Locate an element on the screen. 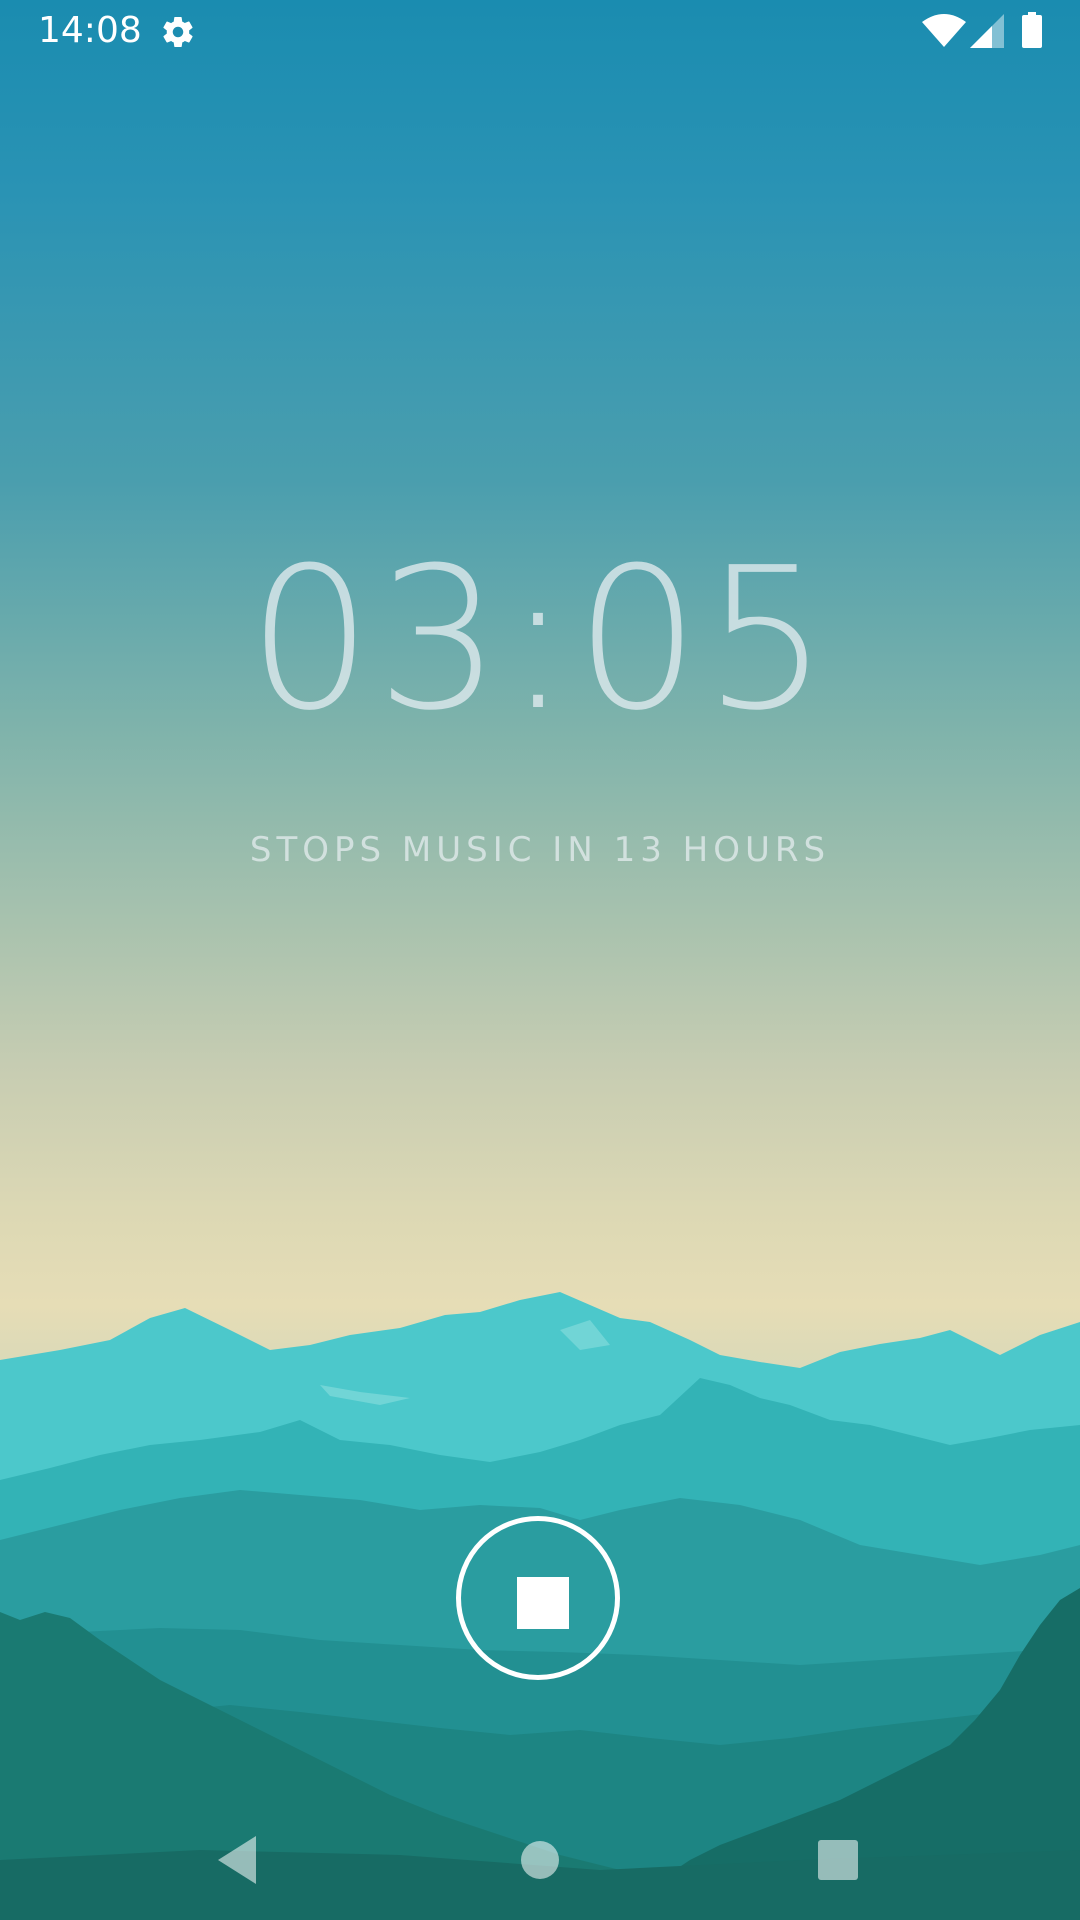 This screenshot has height=1920, width=1080. status-time: 14:08 is located at coordinates (90, 30).